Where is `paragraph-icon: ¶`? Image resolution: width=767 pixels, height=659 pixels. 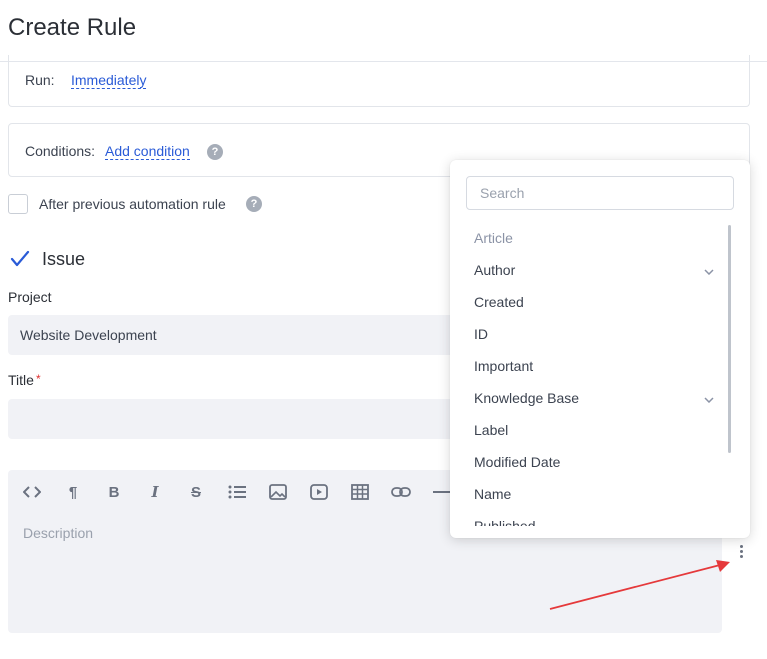 paragraph-icon: ¶ is located at coordinates (73, 492).